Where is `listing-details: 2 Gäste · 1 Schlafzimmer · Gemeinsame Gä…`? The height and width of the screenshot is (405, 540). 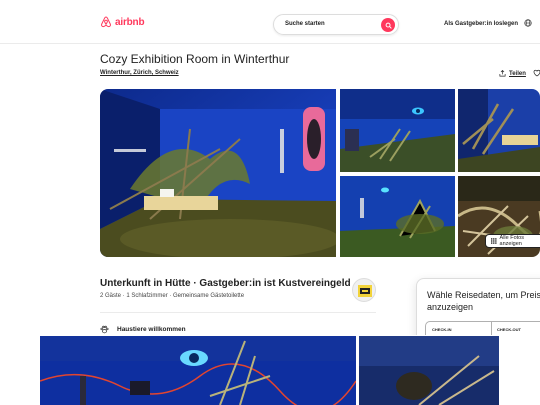
listing-details: 2 Gäste · 1 Schlafzimmer · Gemeinsame Gä… is located at coordinates (172, 296).